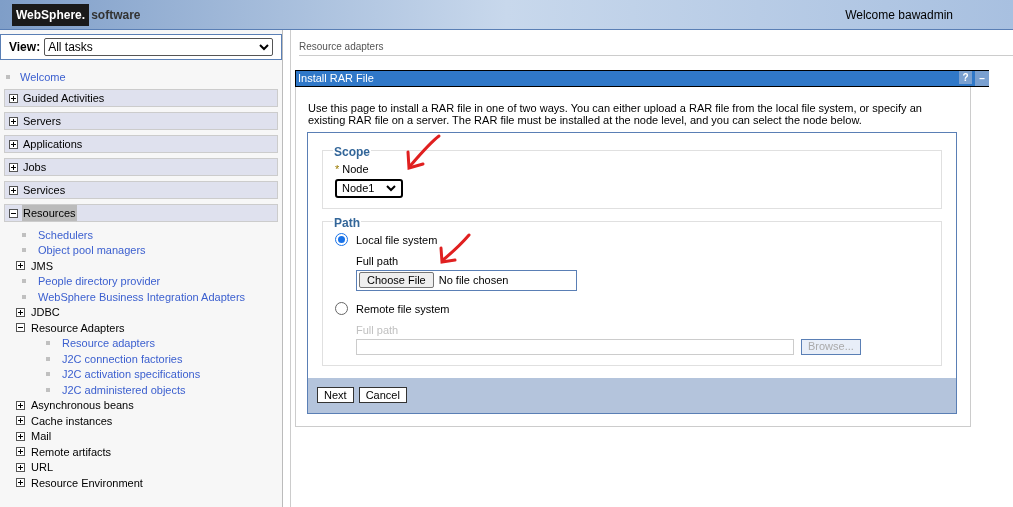 This screenshot has width=1013, height=507. Describe the element at coordinates (45, 312) in the screenshot. I see `nav-group: JDBC` at that location.